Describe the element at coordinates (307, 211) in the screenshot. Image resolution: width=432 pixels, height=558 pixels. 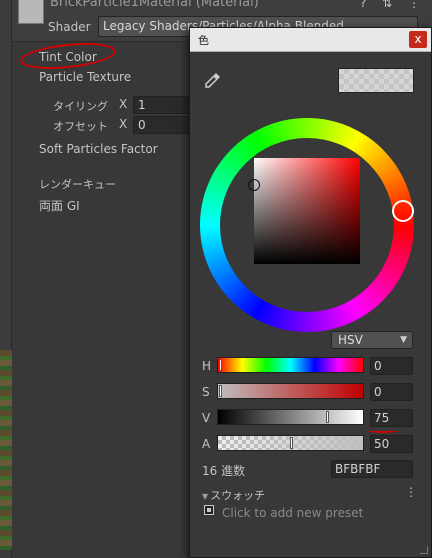
I see `saturation-value-square` at that location.